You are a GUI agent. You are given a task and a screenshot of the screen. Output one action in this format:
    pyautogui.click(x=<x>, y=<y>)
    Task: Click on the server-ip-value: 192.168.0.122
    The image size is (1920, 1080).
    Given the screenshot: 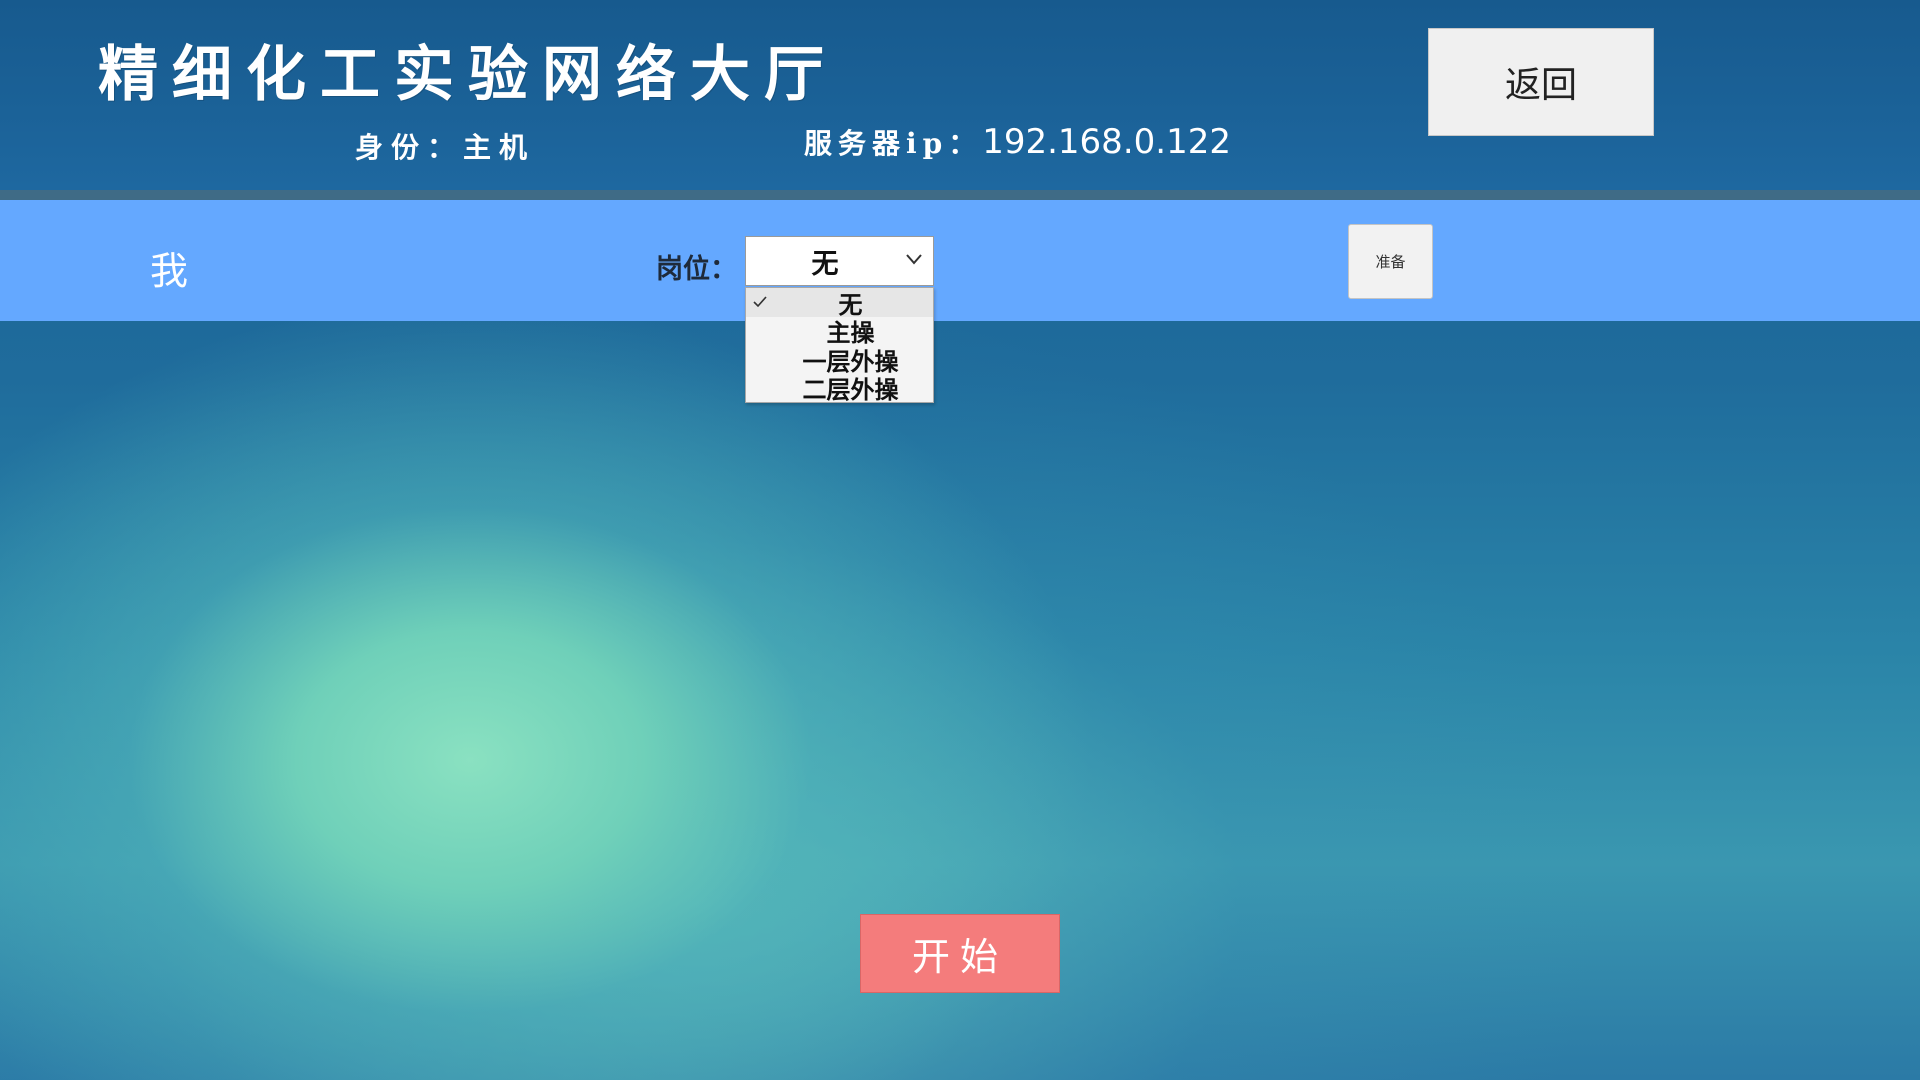 What is the action you would take?
    pyautogui.click(x=1106, y=142)
    